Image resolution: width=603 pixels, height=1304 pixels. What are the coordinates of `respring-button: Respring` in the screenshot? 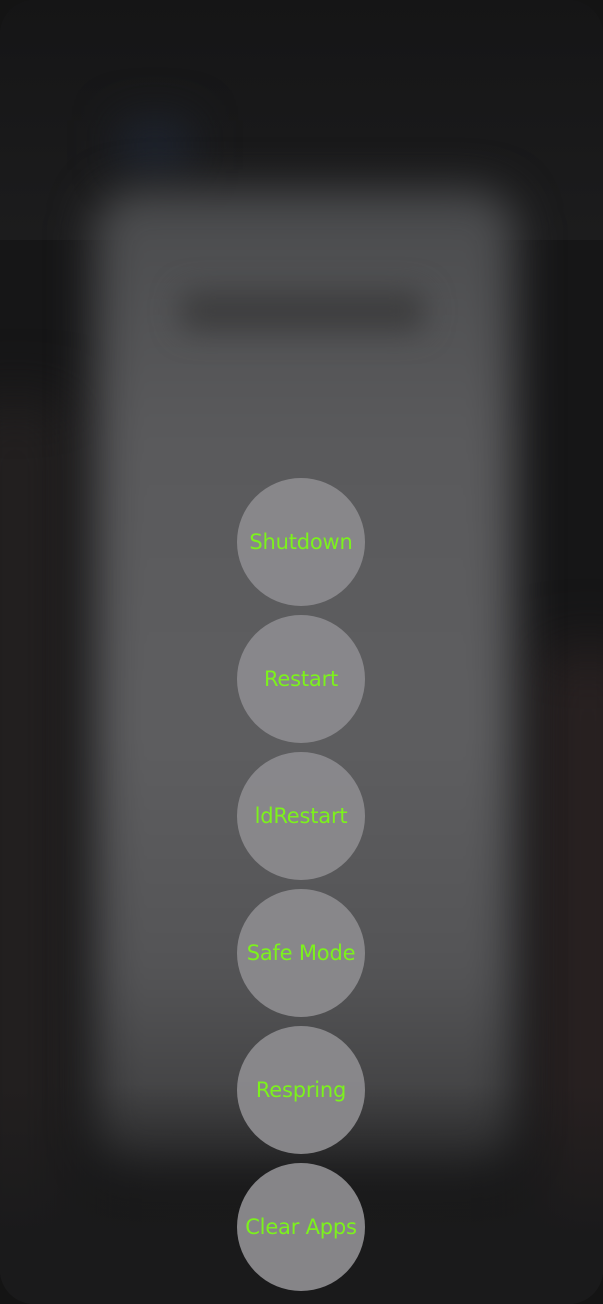 It's located at (301, 1090).